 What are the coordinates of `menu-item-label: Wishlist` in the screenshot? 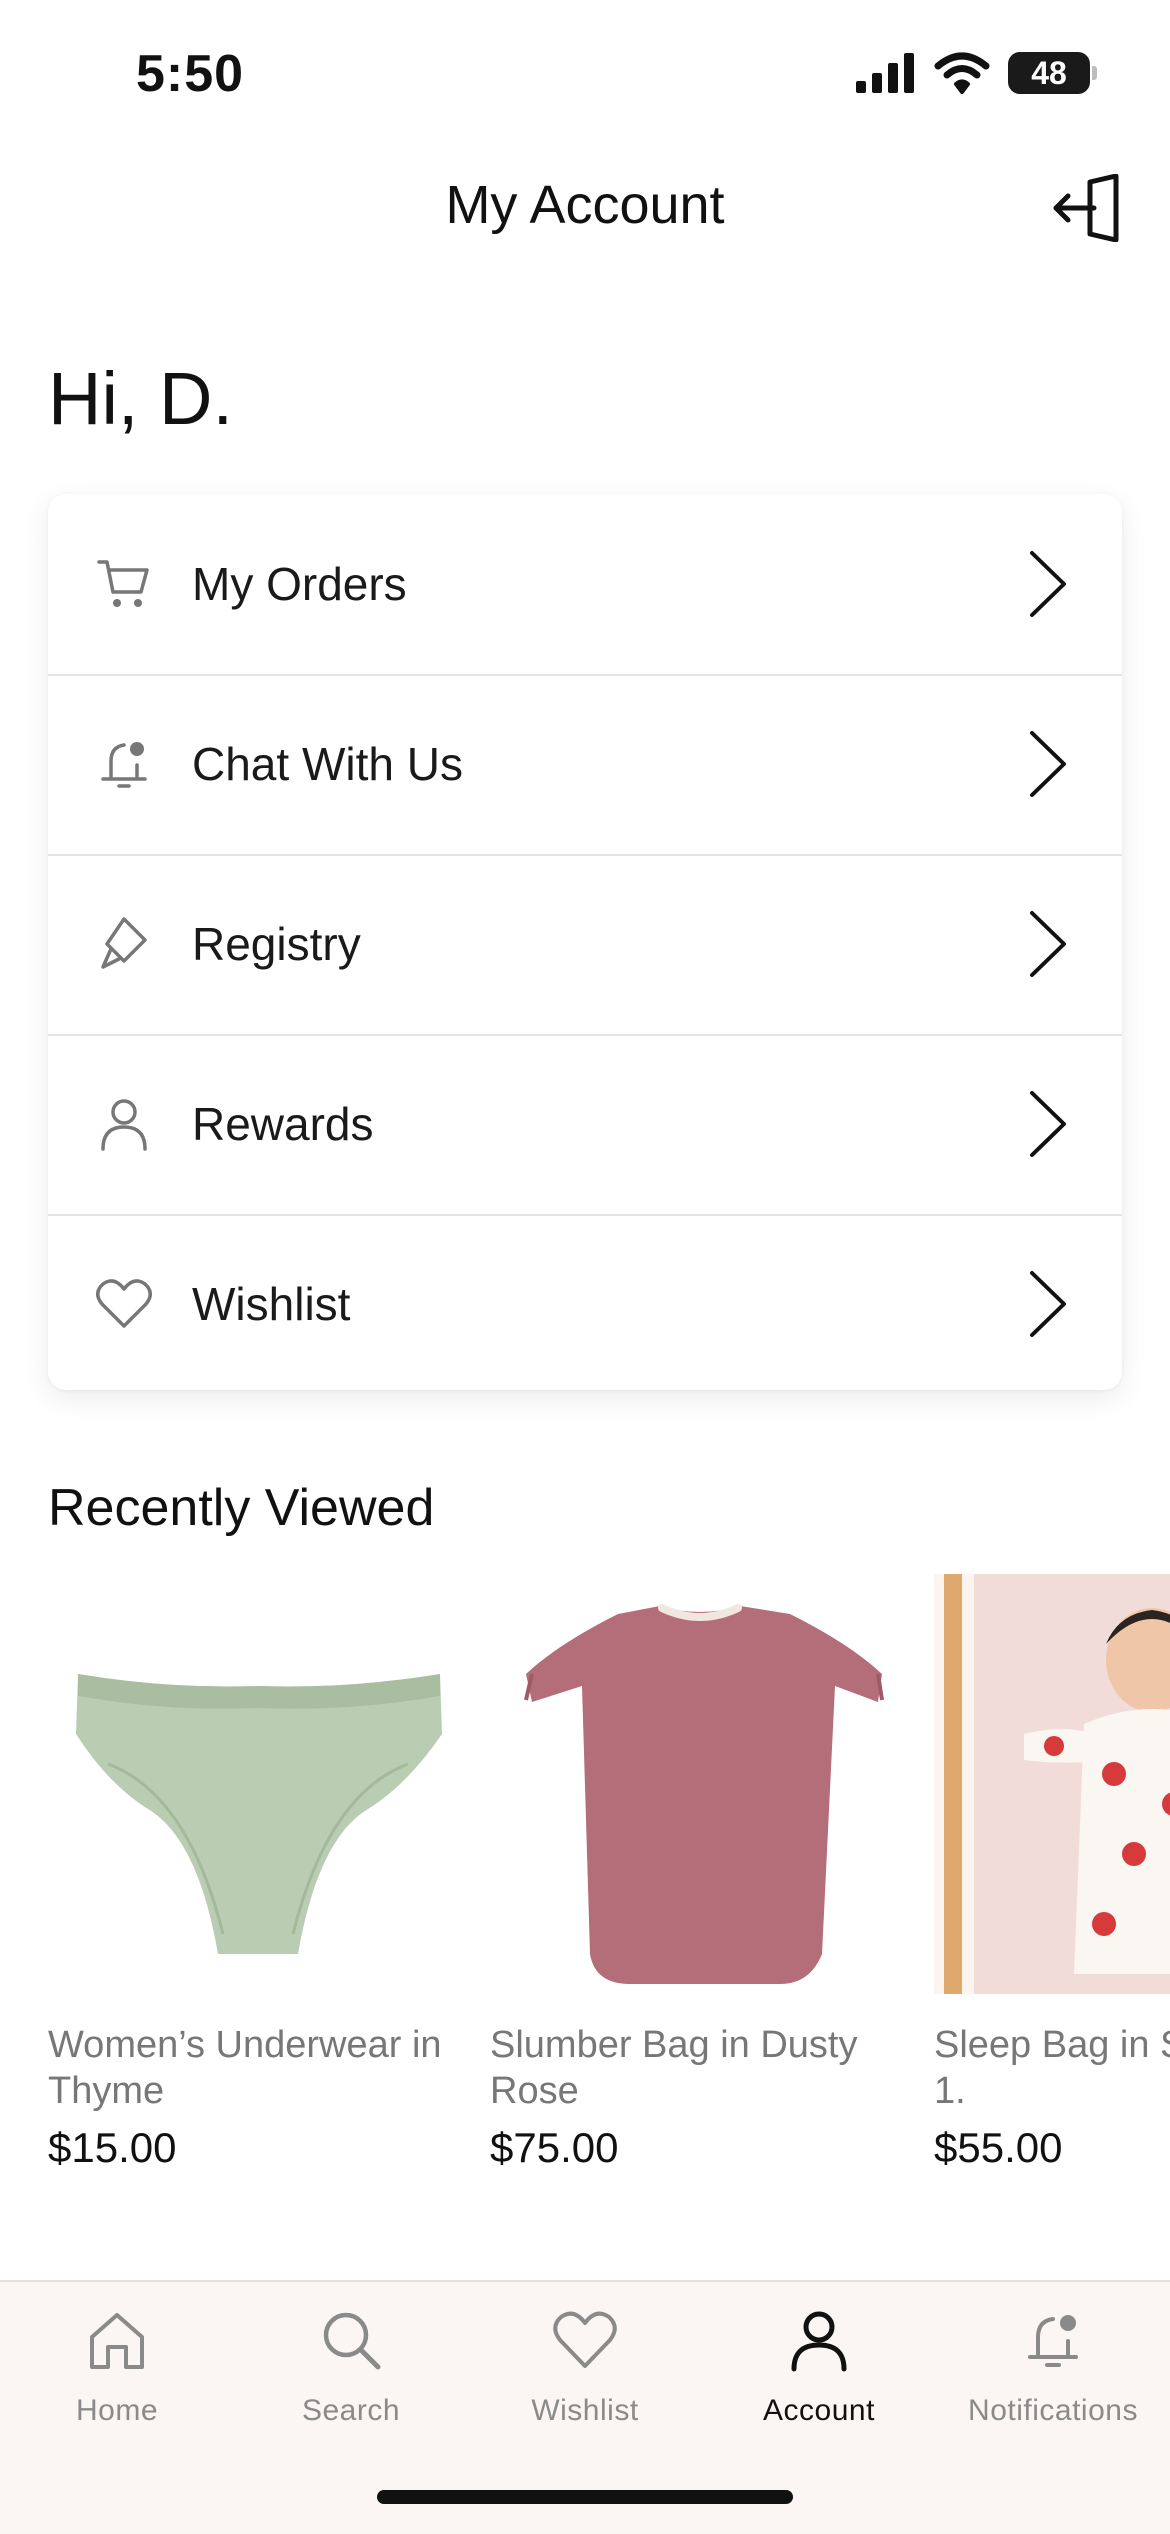 It's located at (271, 1304).